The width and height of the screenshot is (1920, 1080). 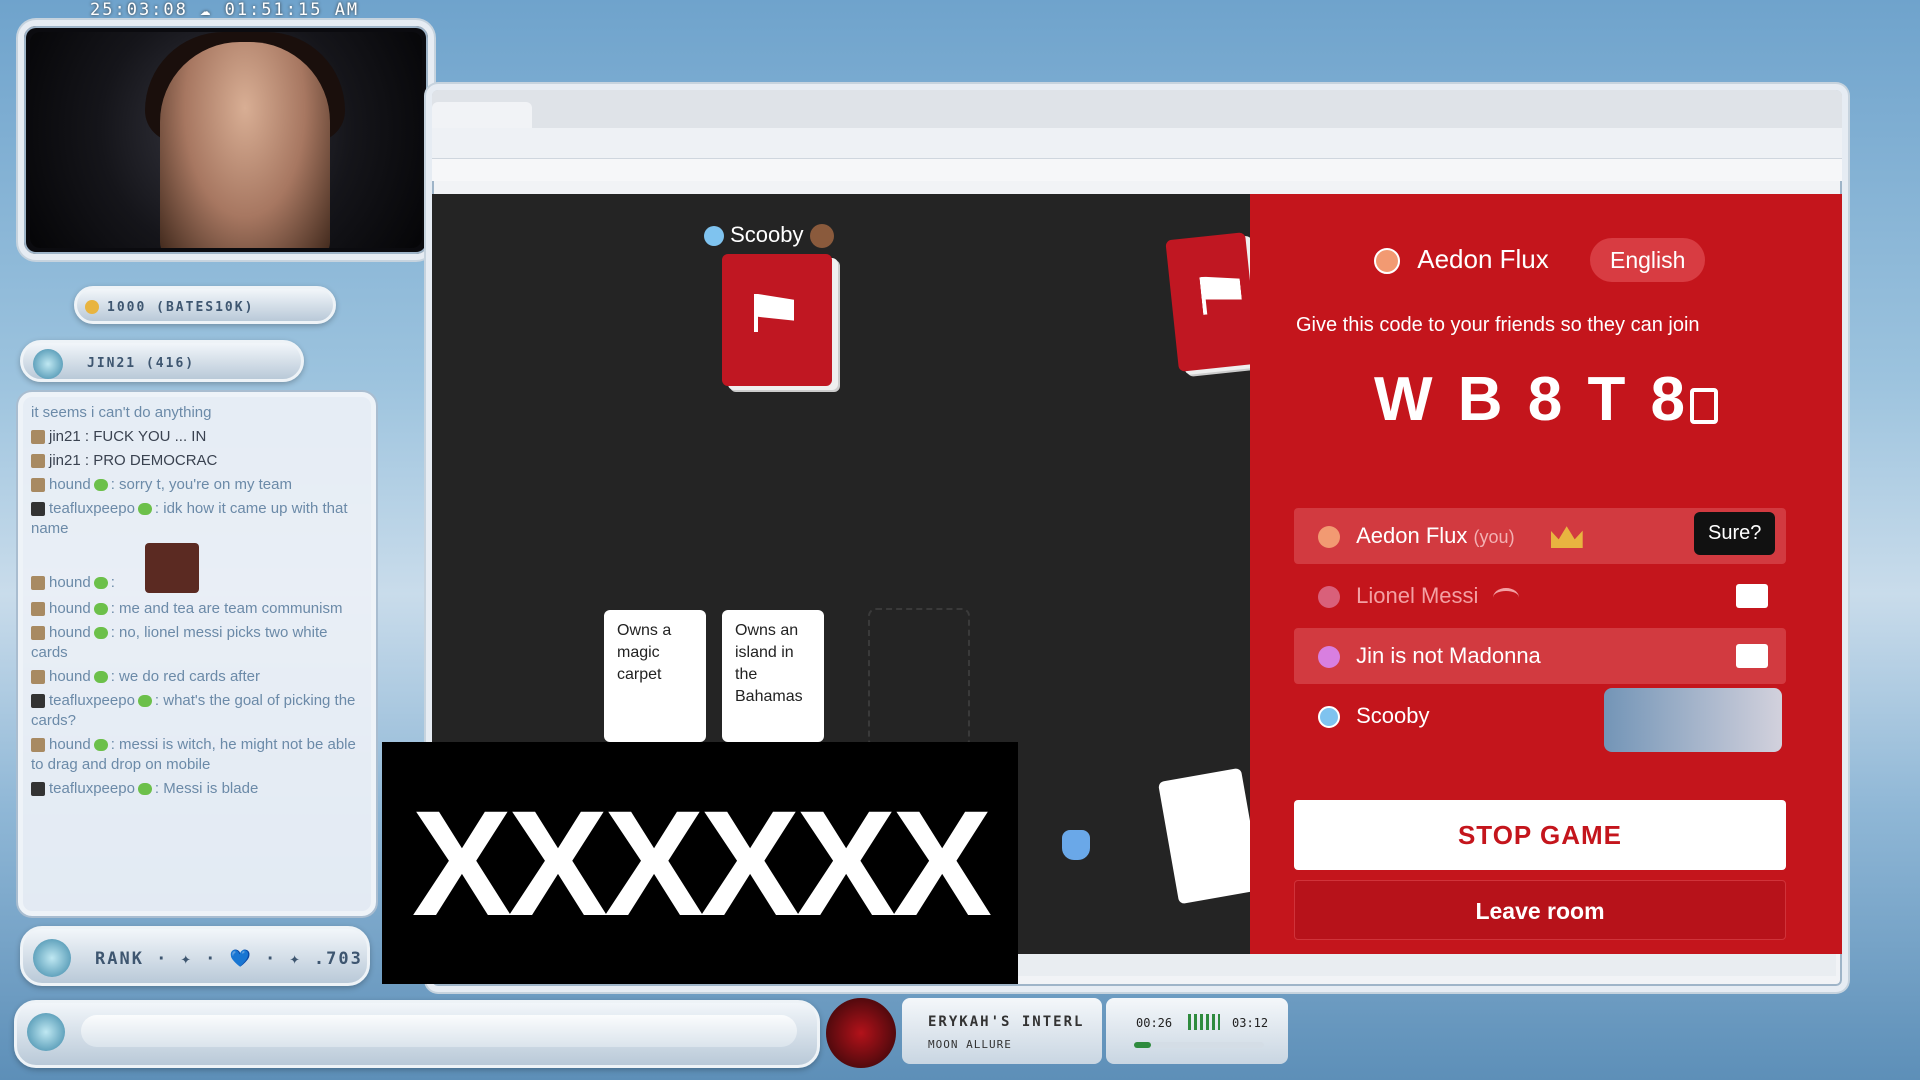 What do you see at coordinates (970, 1044) in the screenshot?
I see `track-artist: MOON ALLURE` at bounding box center [970, 1044].